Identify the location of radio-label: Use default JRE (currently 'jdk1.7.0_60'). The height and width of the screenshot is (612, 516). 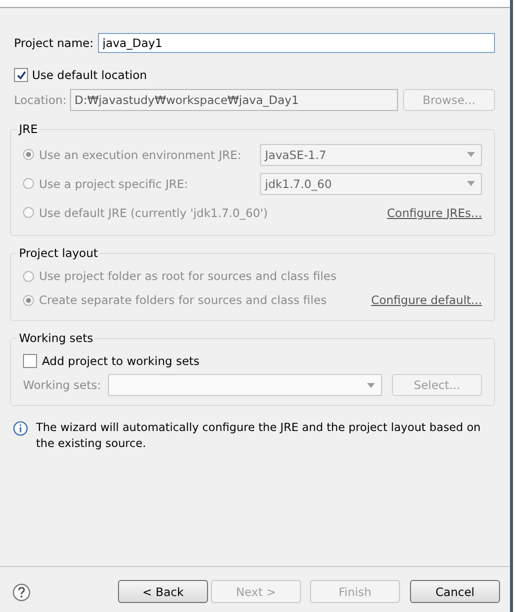
(153, 213).